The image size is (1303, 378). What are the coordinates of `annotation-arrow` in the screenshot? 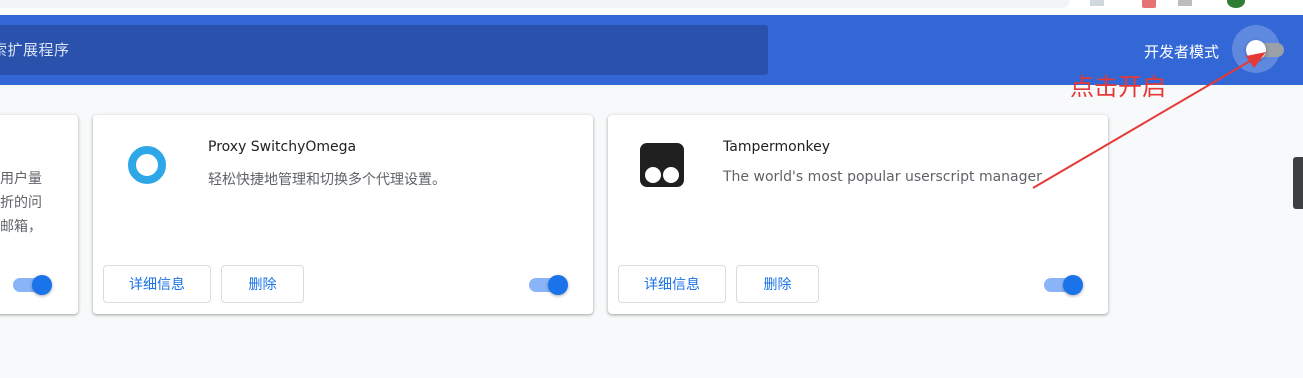 It's located at (1149, 120).